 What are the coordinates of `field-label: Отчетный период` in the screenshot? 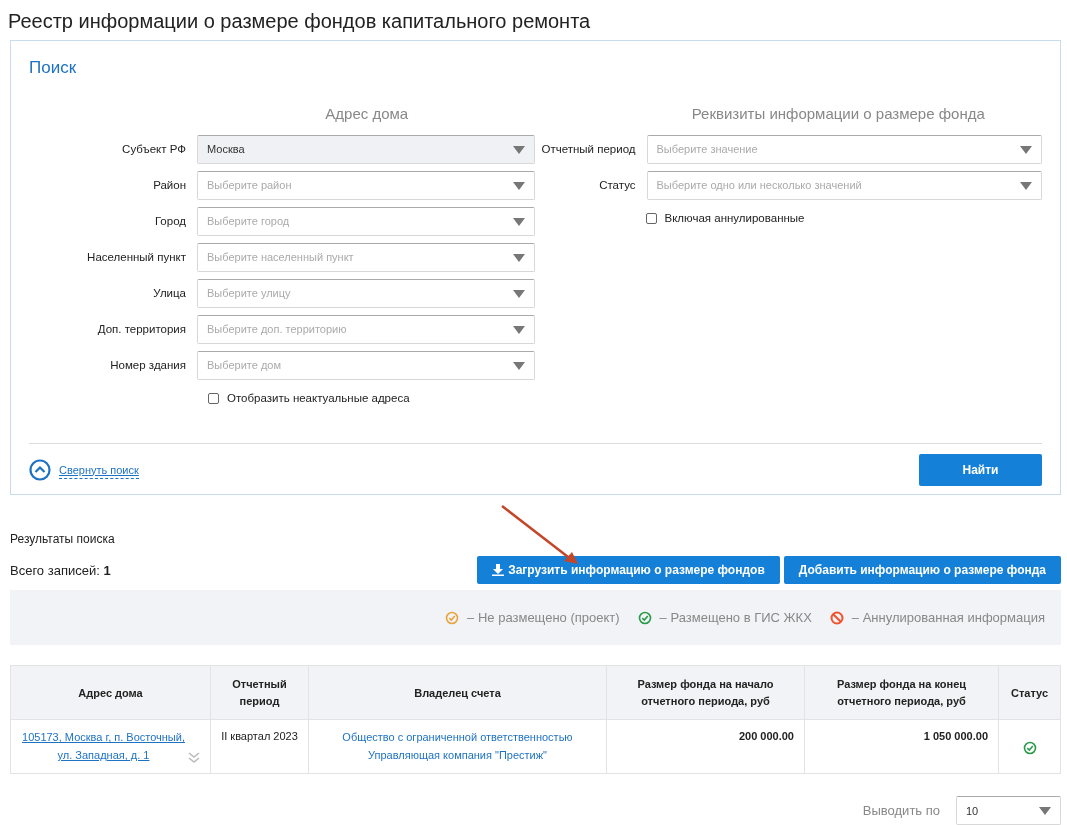 It's located at (588, 149).